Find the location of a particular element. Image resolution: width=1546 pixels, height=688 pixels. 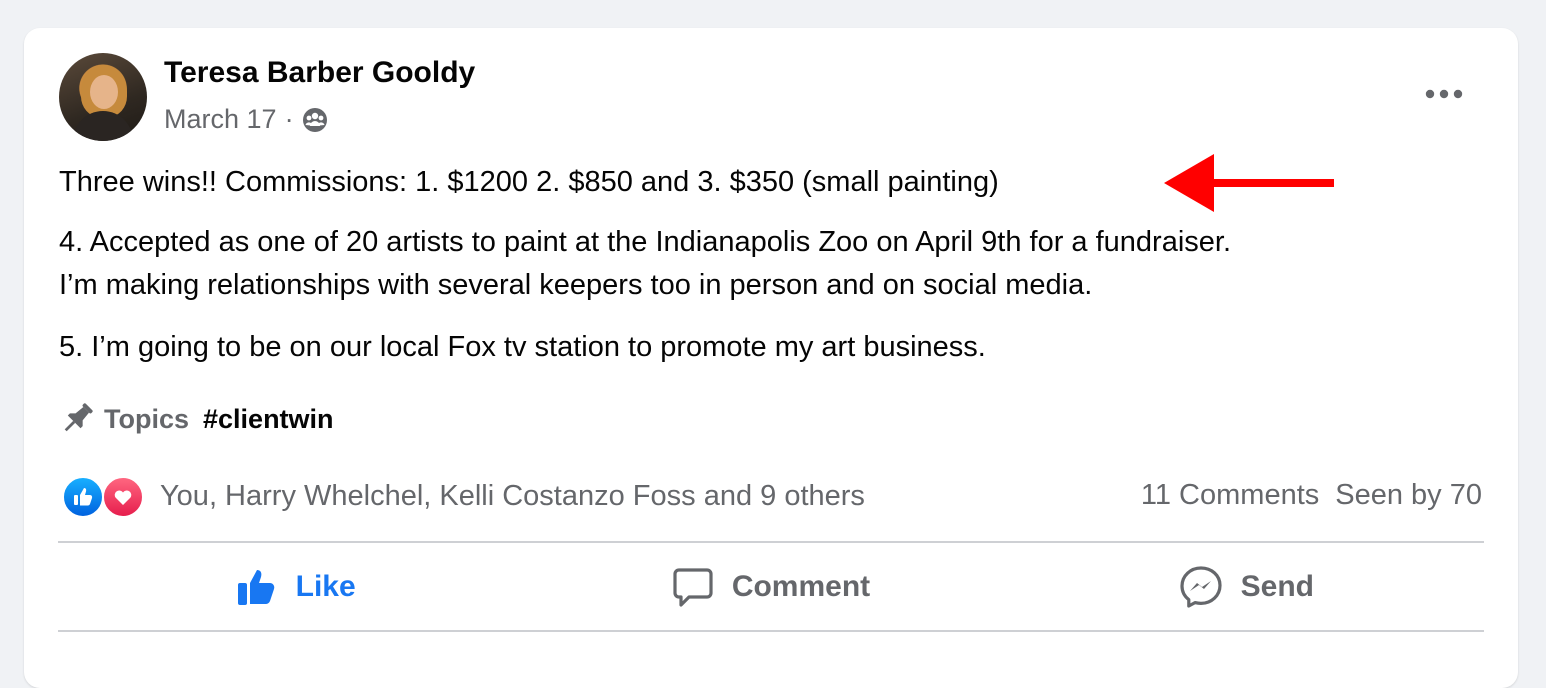

send-button: Send is located at coordinates (1246, 587).